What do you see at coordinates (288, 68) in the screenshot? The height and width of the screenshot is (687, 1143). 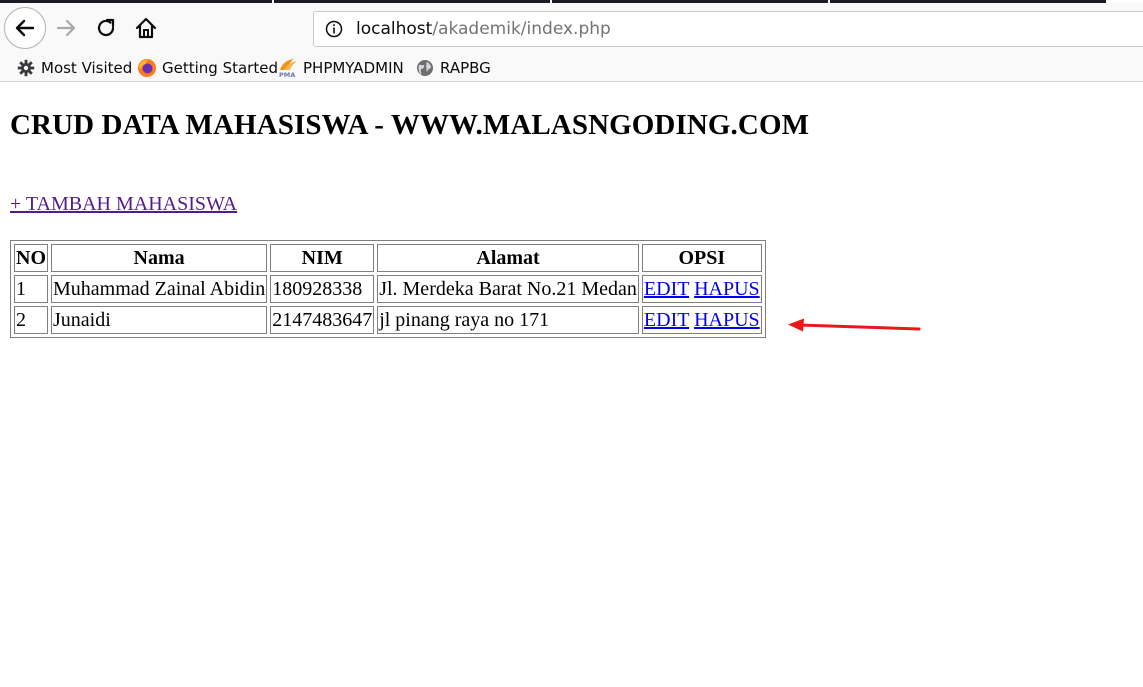 I see `phpmyadmin-icon: PMA` at bounding box center [288, 68].